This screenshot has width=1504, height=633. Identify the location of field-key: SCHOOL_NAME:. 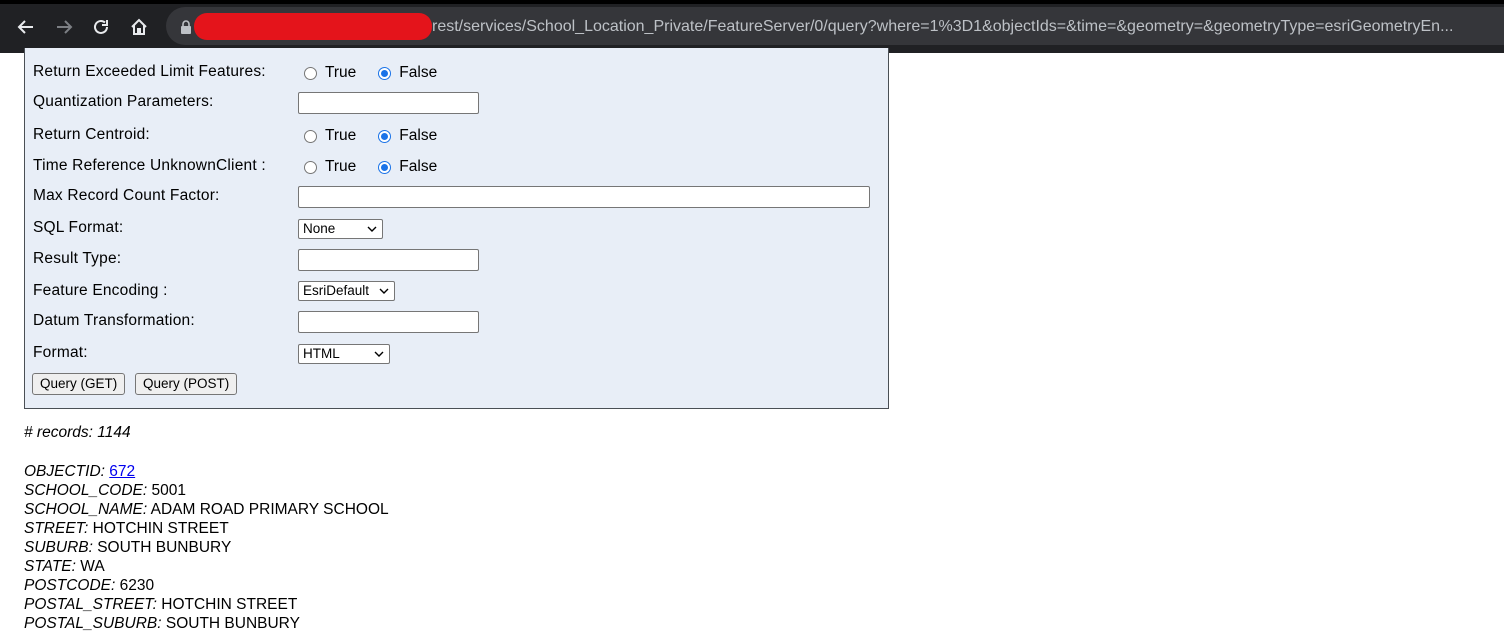
(86, 509).